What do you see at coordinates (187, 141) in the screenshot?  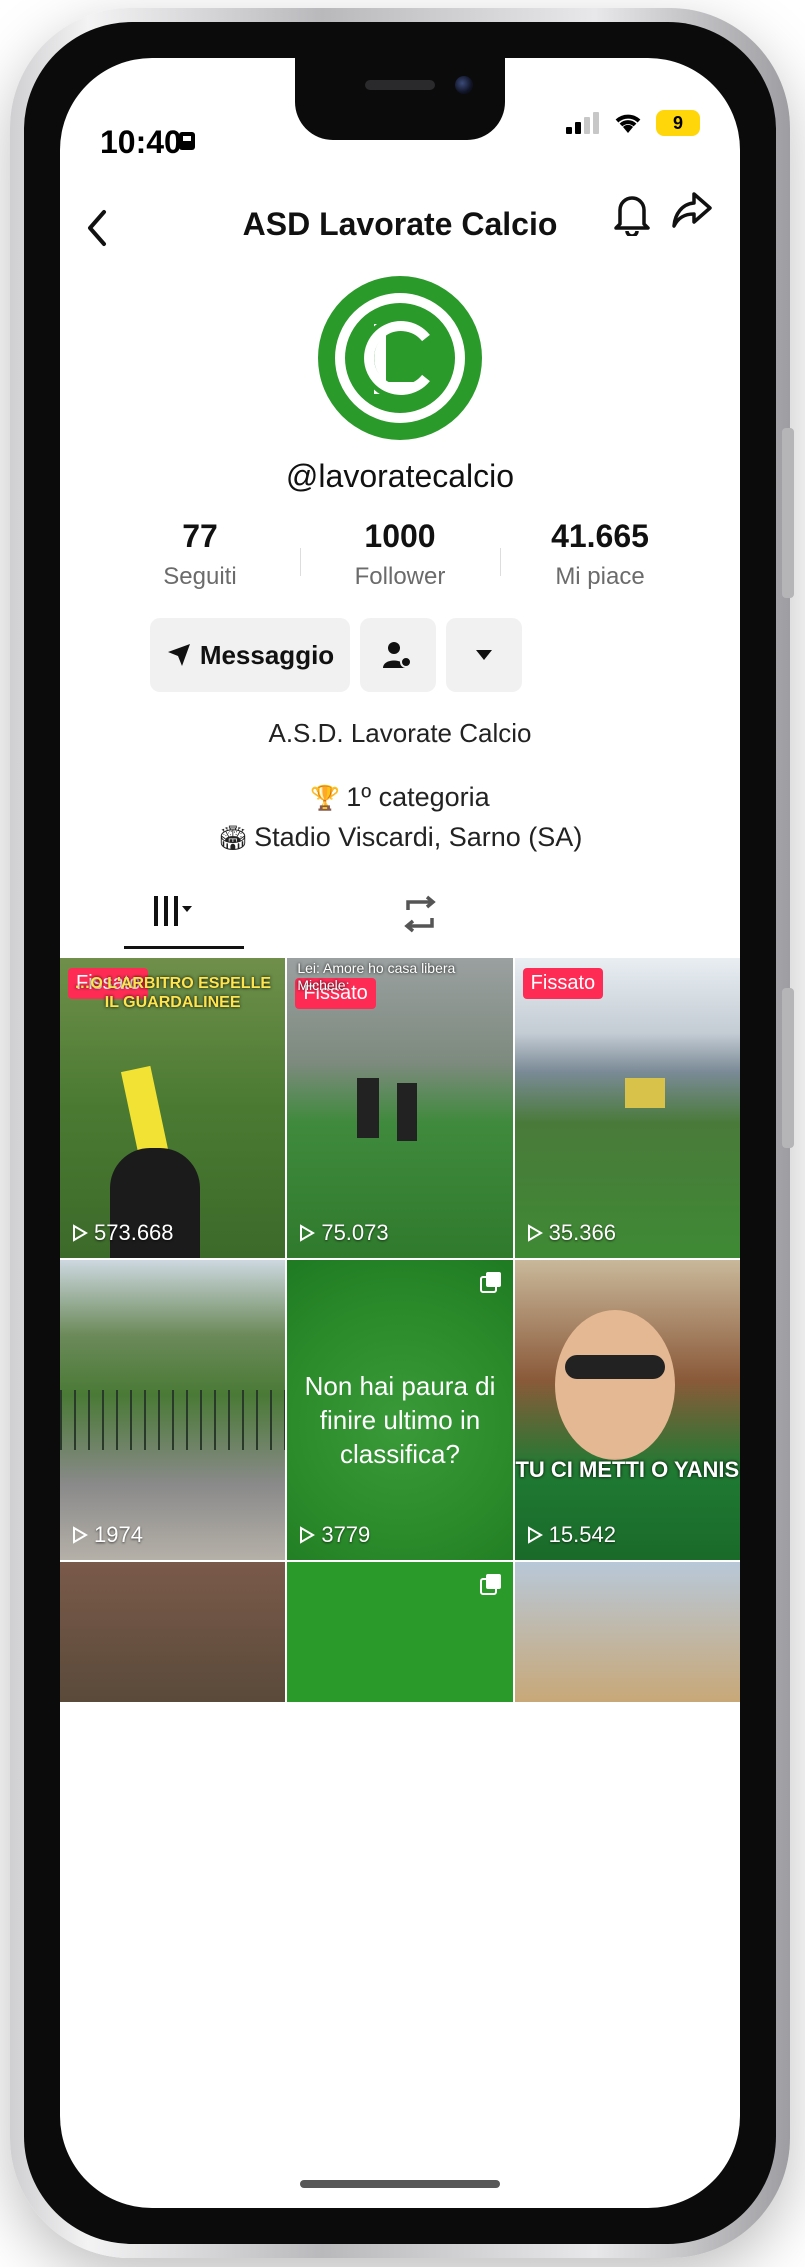 I see `lock-icon` at bounding box center [187, 141].